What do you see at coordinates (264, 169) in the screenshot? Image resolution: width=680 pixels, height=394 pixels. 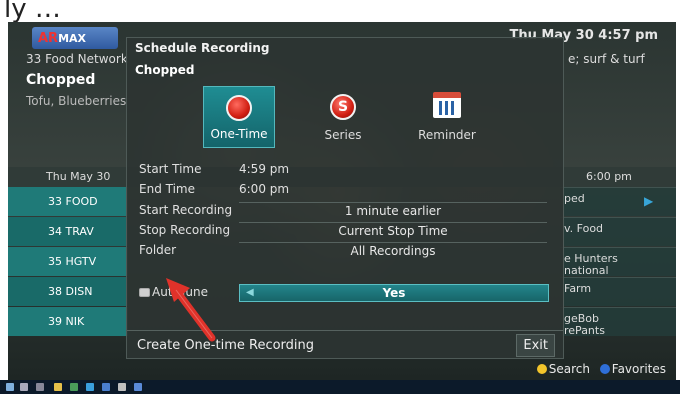 I see `start-time-value: 4:59 pm` at bounding box center [264, 169].